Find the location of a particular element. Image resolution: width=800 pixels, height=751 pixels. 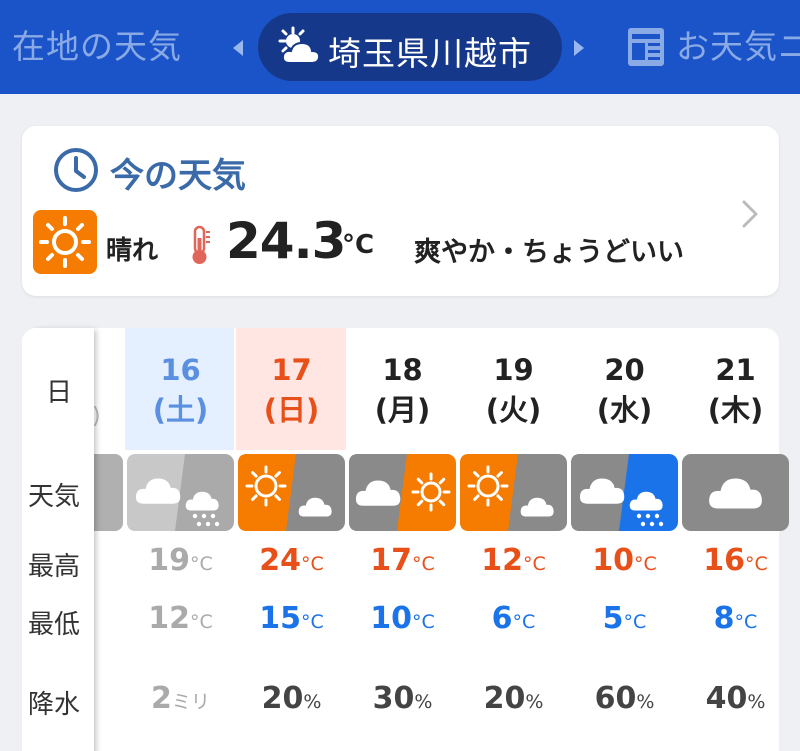

forecast-day-of-week: (月) is located at coordinates (402, 410).